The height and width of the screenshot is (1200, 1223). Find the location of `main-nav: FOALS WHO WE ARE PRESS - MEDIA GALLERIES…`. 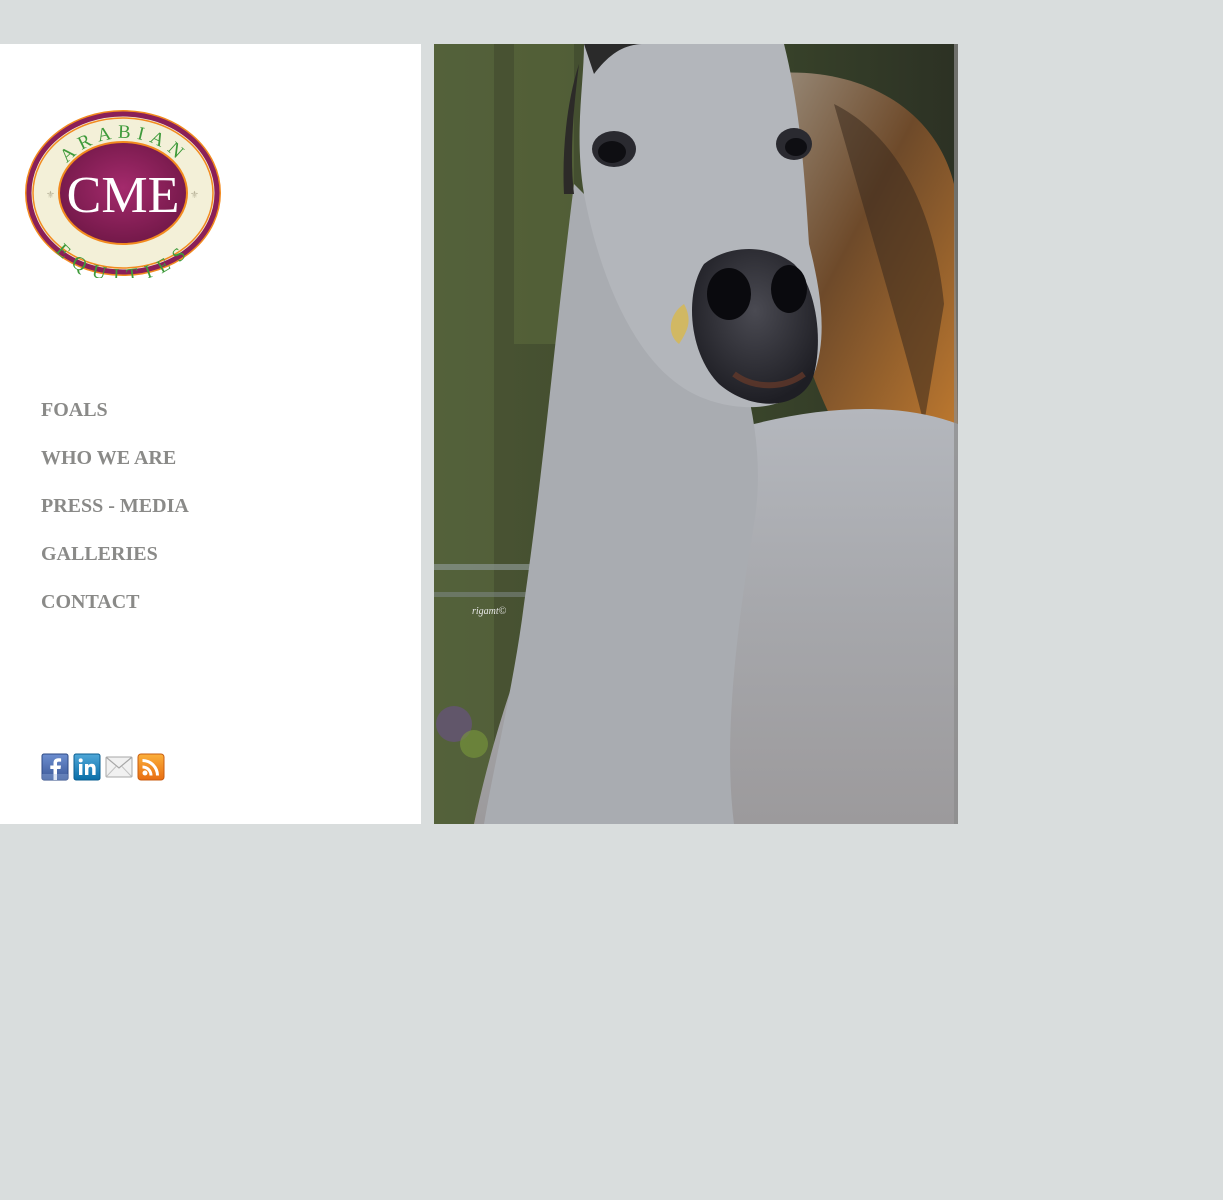

main-nav: FOALS WHO WE ARE PRESS - MEDIA GALLERIES… is located at coordinates (115, 516).